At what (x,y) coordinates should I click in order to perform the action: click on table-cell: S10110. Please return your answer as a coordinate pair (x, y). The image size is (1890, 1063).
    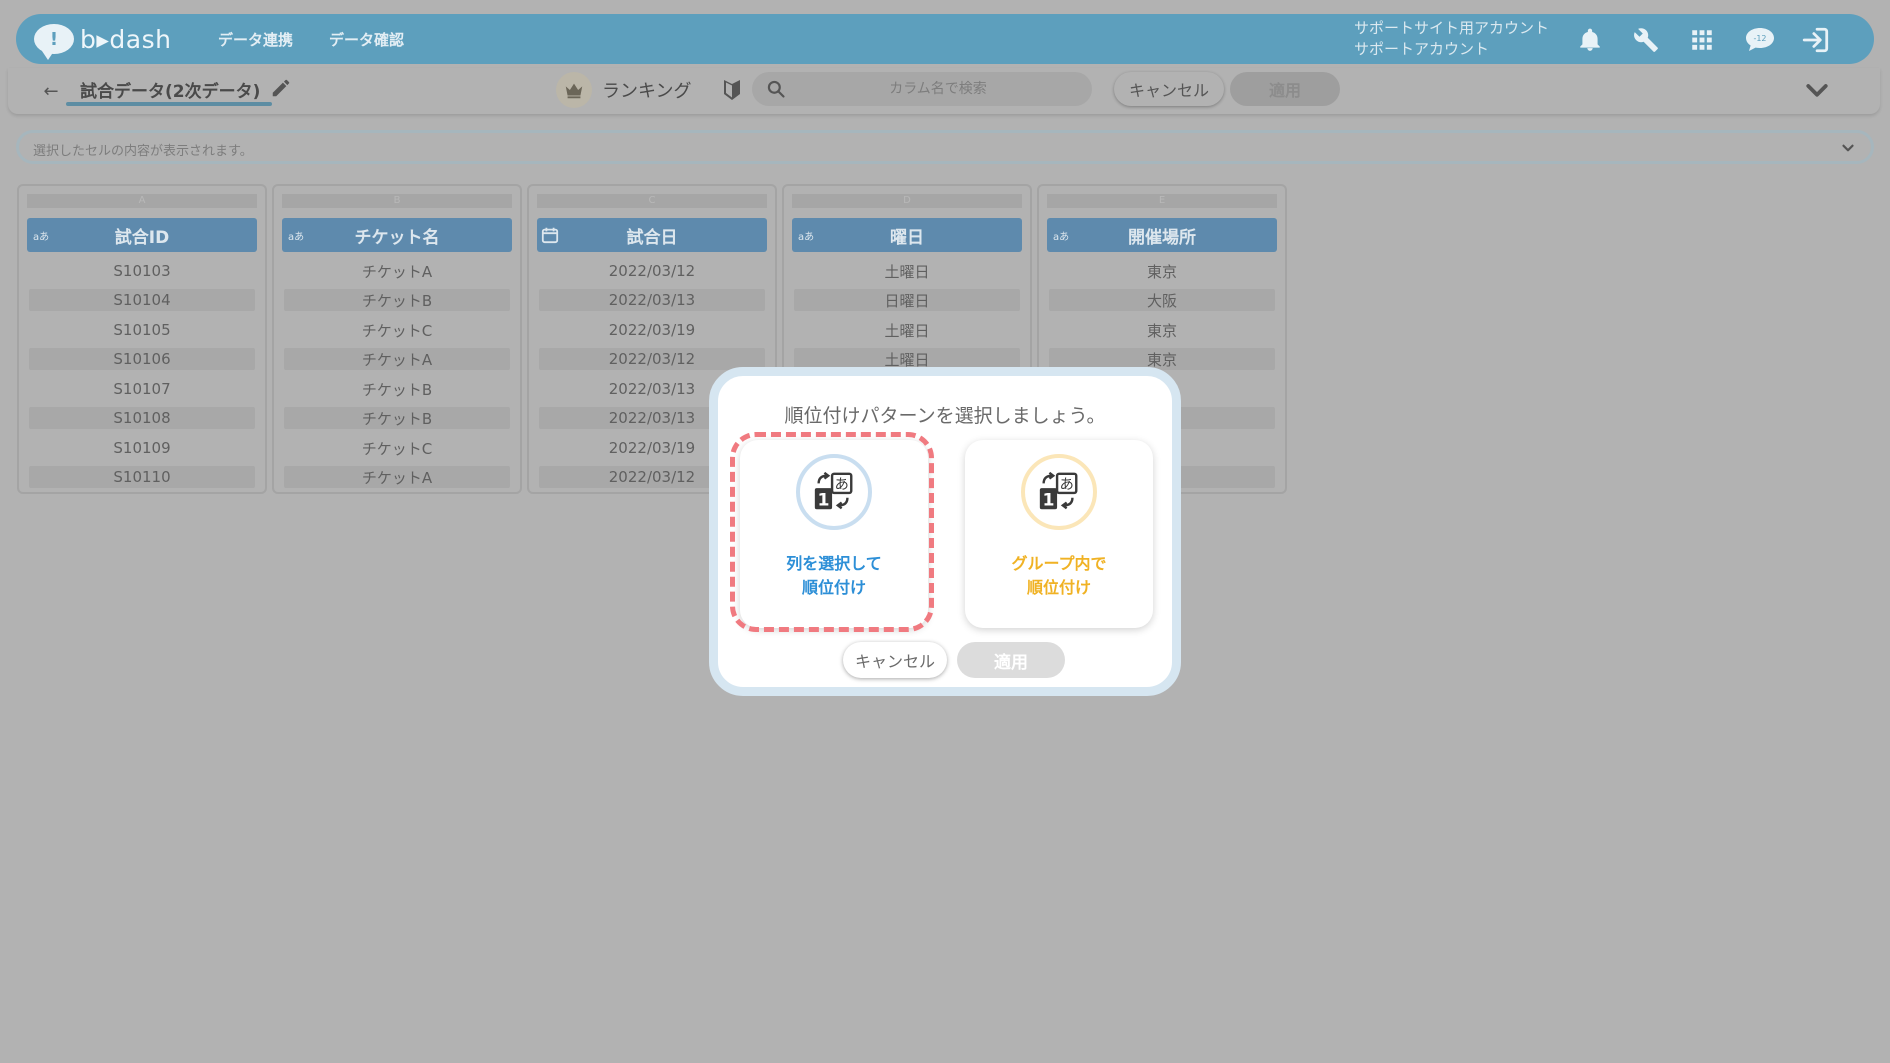
    Looking at the image, I should click on (142, 477).